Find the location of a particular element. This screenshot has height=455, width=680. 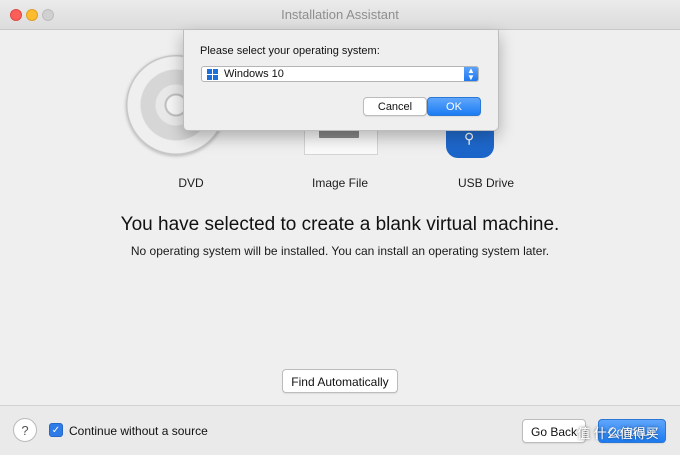

title-bar: Installation Assistant is located at coordinates (340, 15).